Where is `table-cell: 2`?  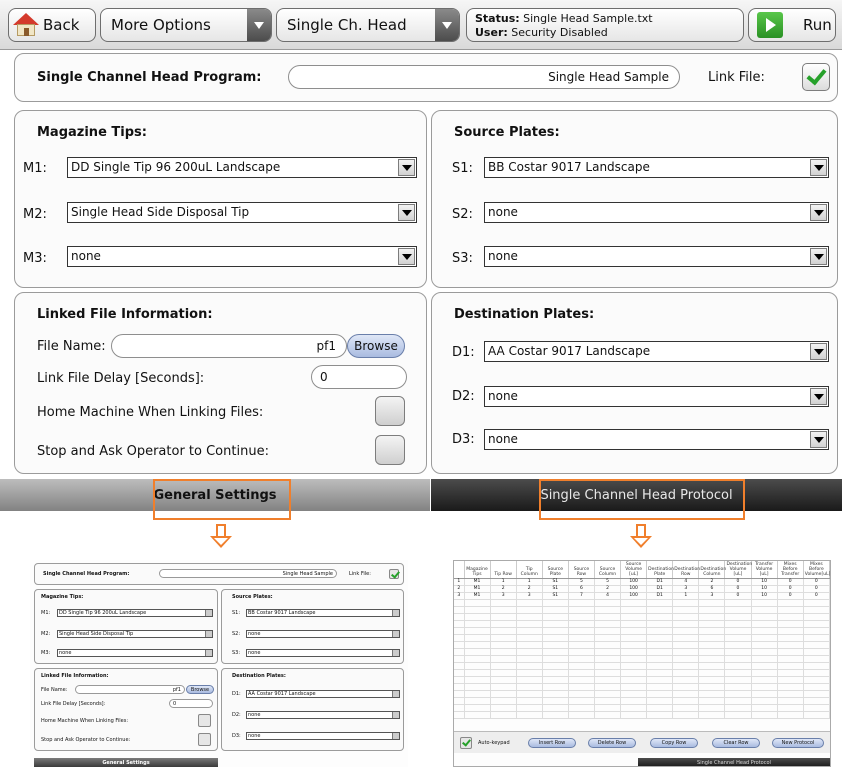 table-cell: 2 is located at coordinates (503, 589).